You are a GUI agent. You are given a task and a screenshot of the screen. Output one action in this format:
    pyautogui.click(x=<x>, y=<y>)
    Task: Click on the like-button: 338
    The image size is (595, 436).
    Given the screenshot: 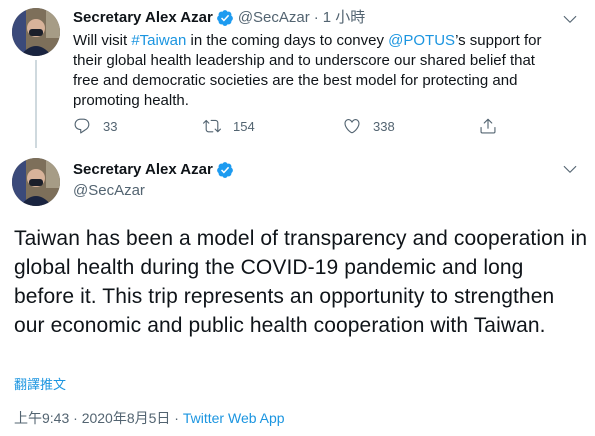 What is the action you would take?
    pyautogui.click(x=369, y=126)
    